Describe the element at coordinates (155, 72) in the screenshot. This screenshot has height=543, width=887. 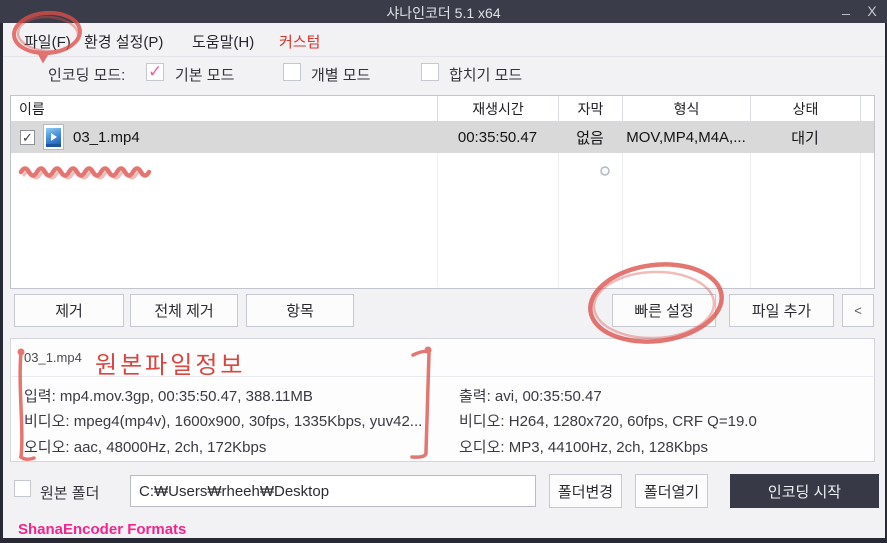
I see `basic-mode-checkbox` at that location.